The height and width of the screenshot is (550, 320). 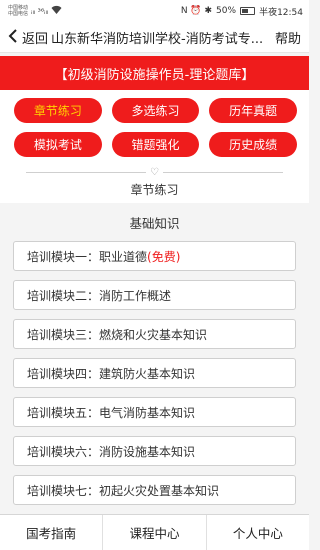 I want to click on battery-percent: 50%, so click(x=226, y=11).